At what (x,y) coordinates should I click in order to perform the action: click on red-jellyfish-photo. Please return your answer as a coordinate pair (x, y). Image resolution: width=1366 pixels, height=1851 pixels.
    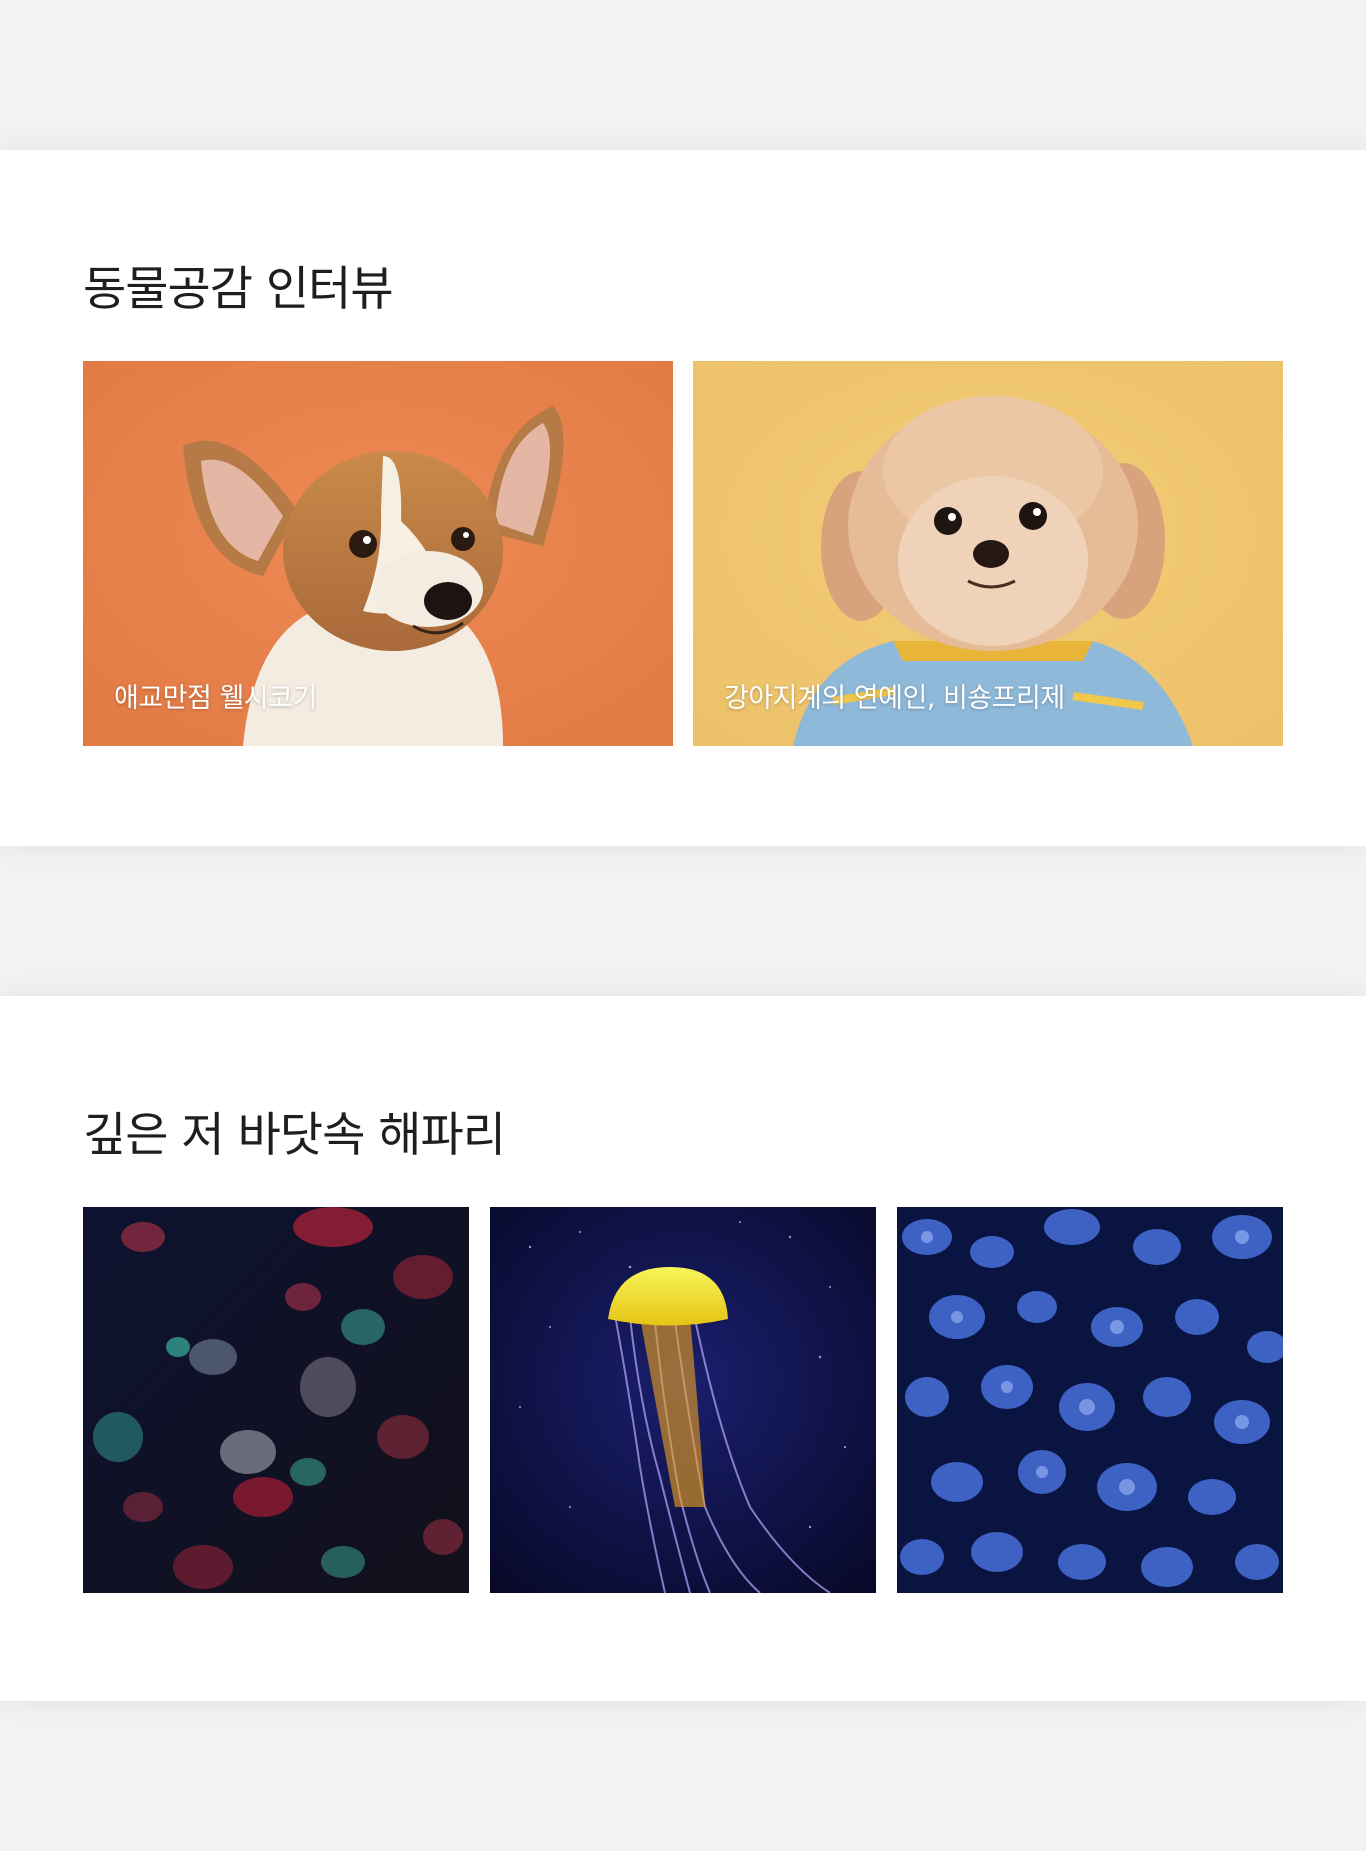
    Looking at the image, I should click on (276, 1400).